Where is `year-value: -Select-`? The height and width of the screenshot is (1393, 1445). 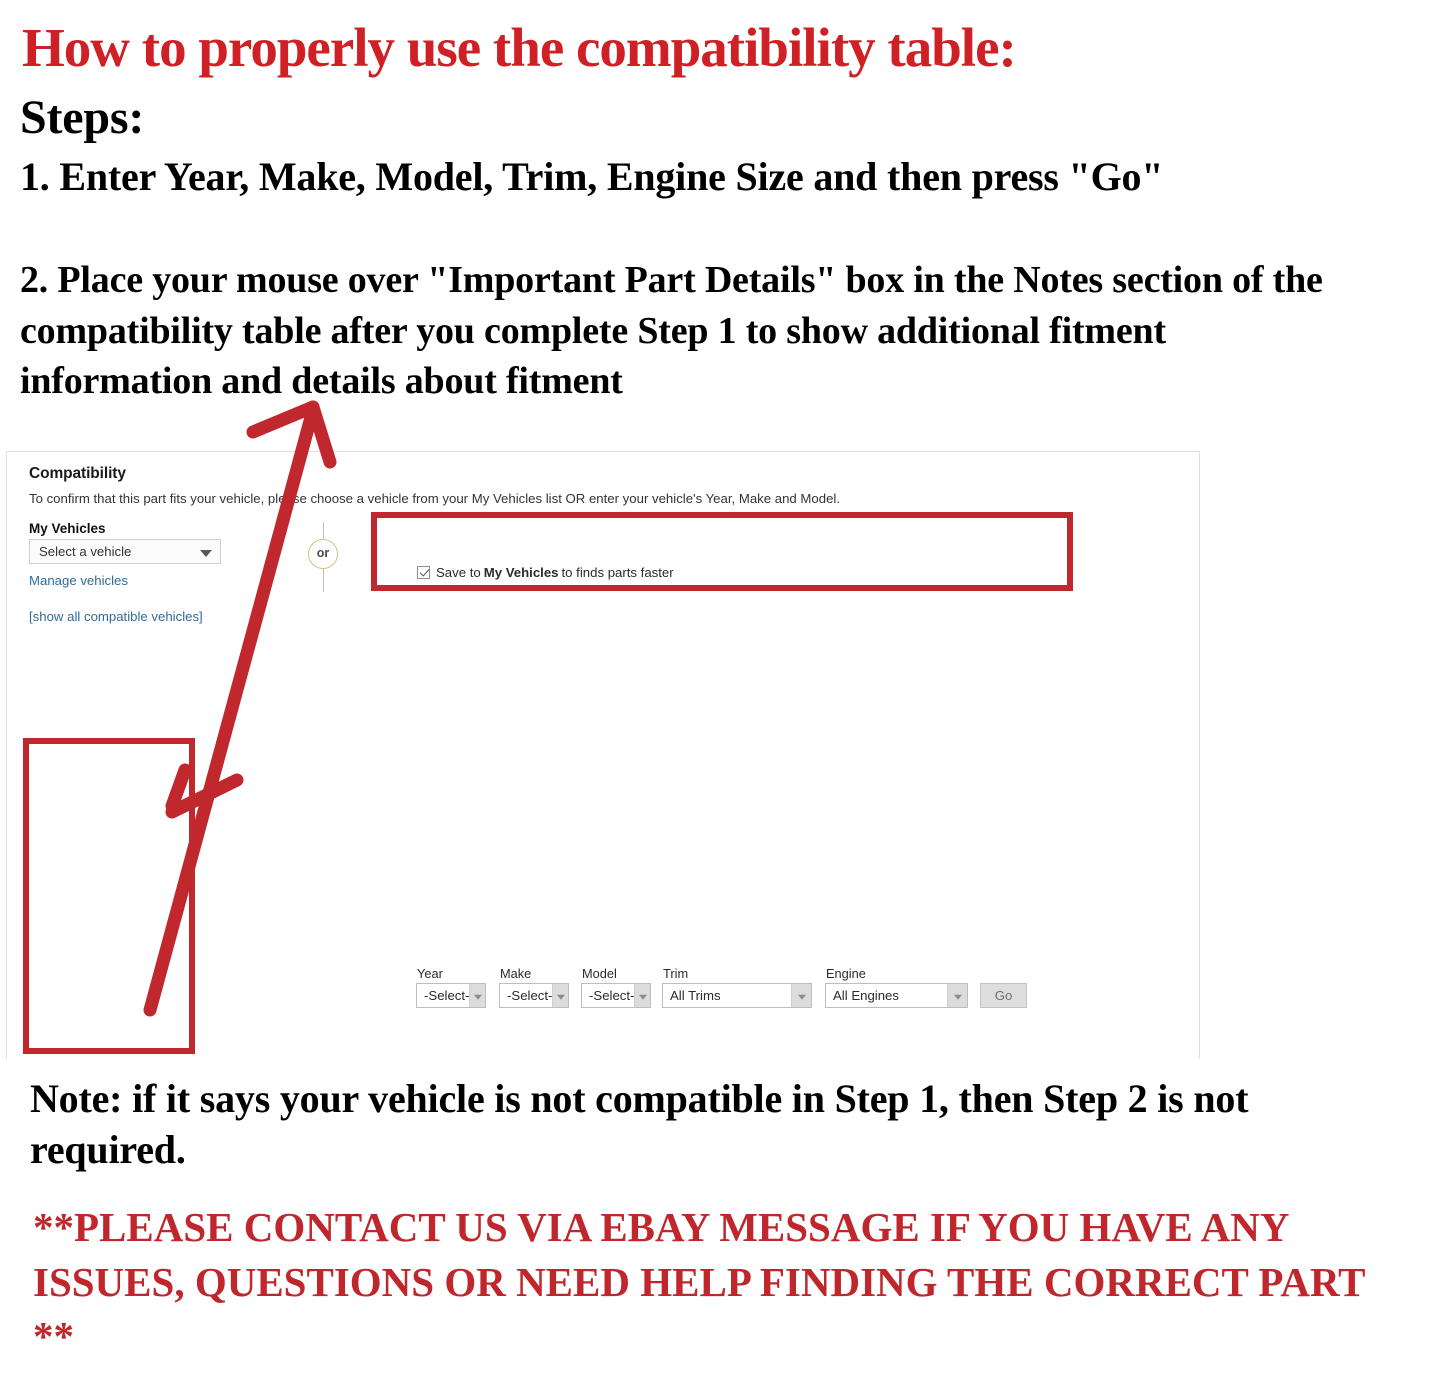
year-value: -Select- is located at coordinates (447, 995).